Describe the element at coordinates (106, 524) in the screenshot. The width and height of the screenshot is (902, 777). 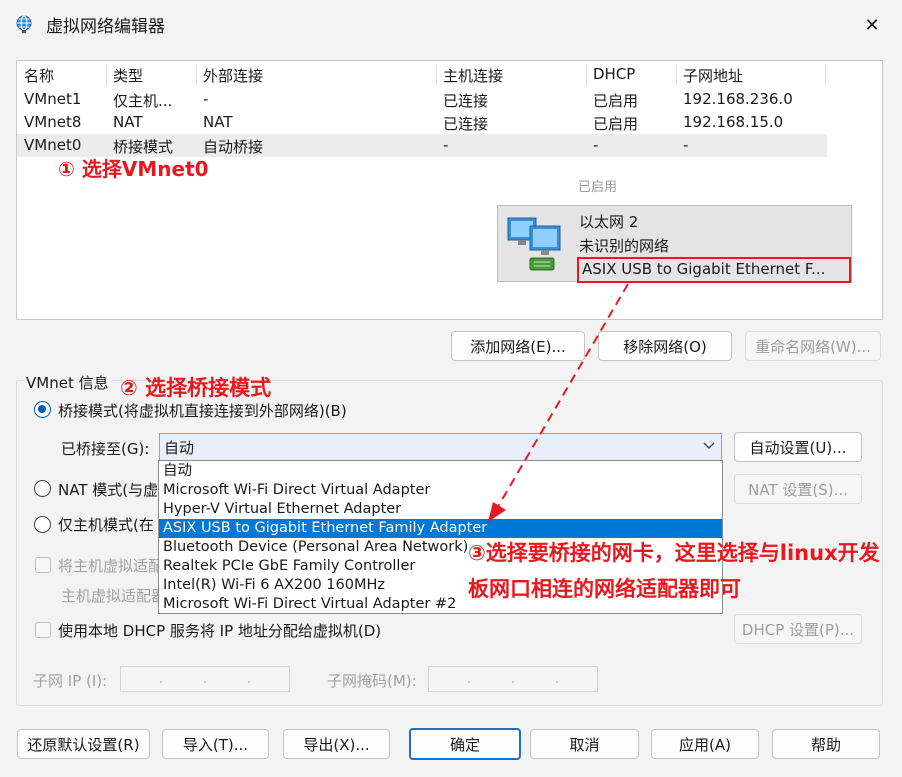
I see `host-only-label: 仅主机模式(在` at that location.